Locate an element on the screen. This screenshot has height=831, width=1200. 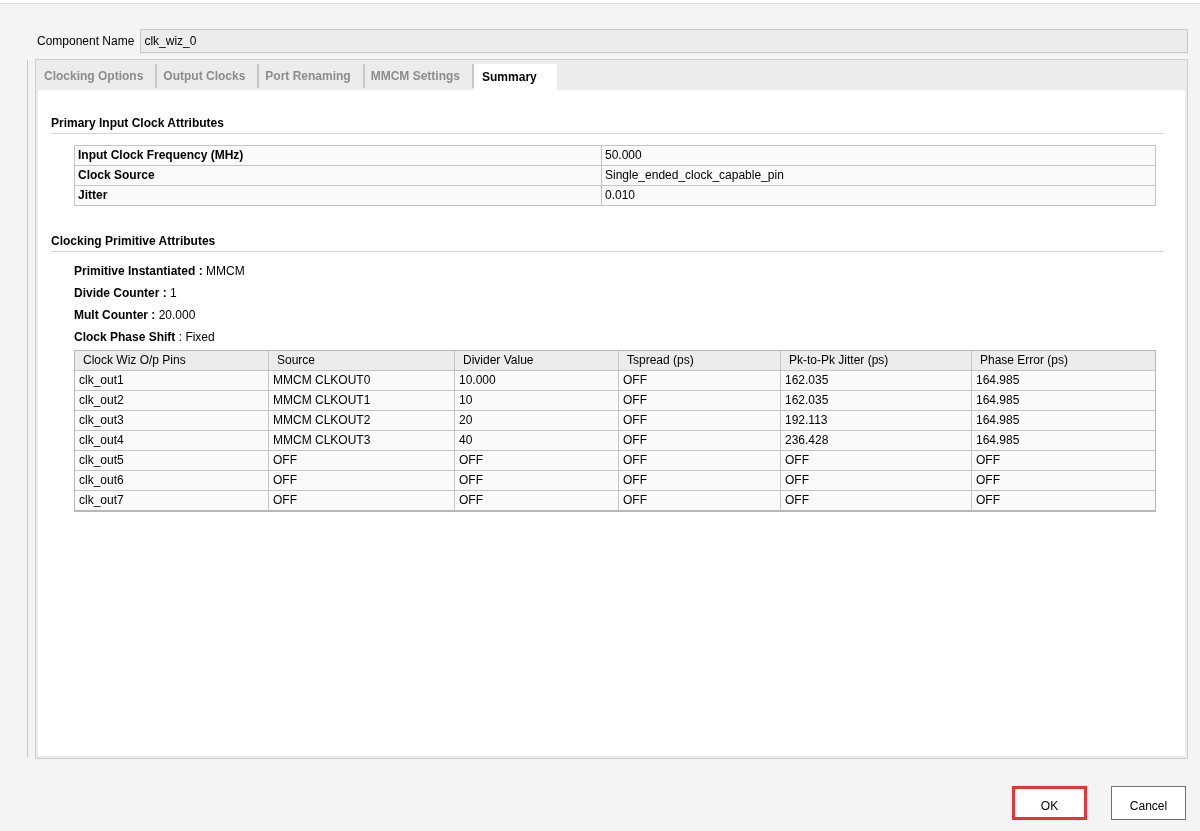
column-header: Clock Wiz O/p Pins is located at coordinates (172, 360).